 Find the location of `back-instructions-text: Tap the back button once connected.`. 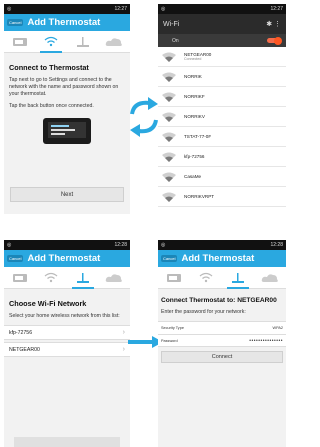

back-instructions-text: Tap the back button once connected. is located at coordinates (51, 106).